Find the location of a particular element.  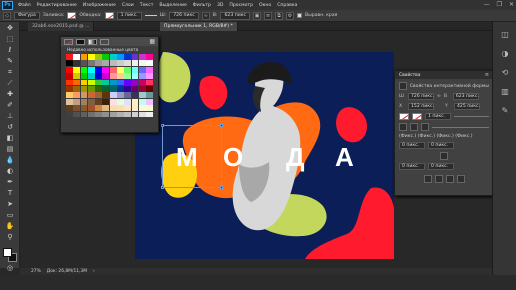

color-swatches is located at coordinates (10, 255).